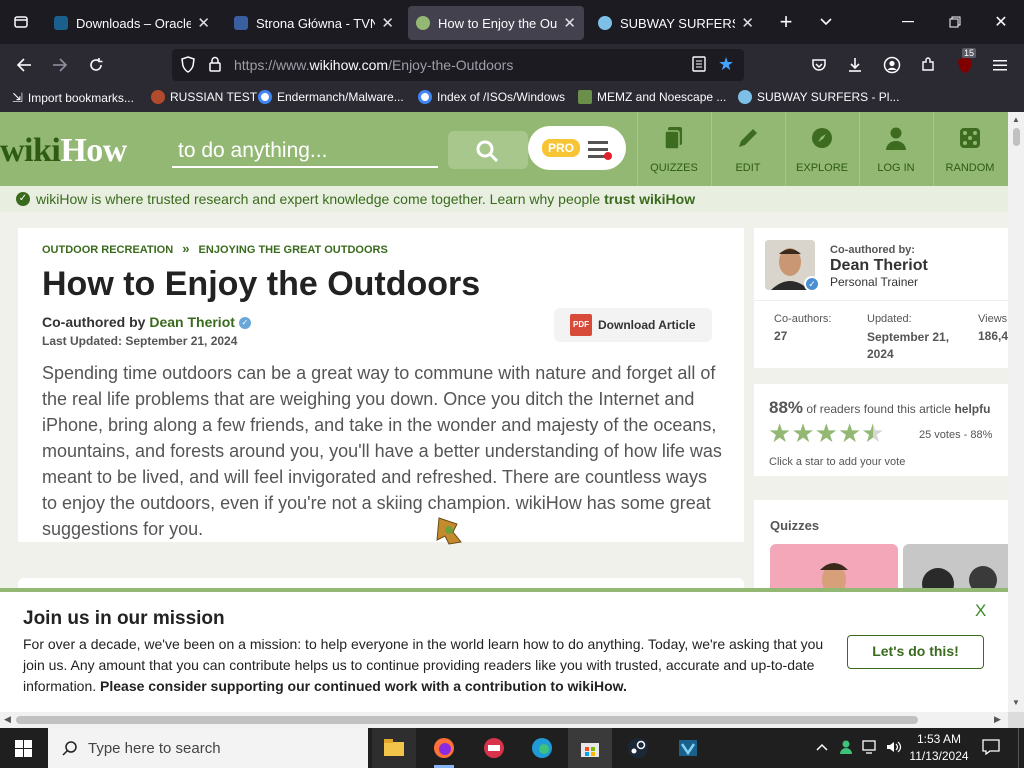 The image size is (1024, 768). I want to click on game-icon, so click(494, 748).